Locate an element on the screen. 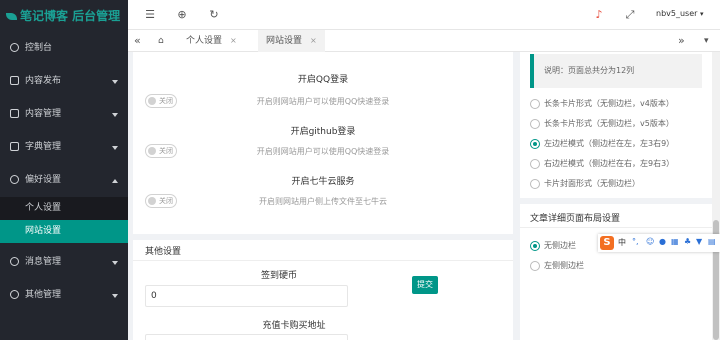 This screenshot has height=340, width=720. refresh-icon: ↻ is located at coordinates (214, 15).